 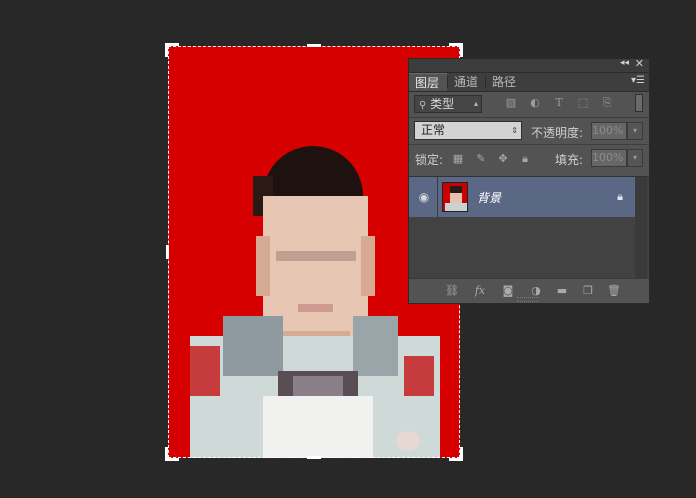 What do you see at coordinates (452, 291) in the screenshot?
I see `link-layers-icon: ⛓` at bounding box center [452, 291].